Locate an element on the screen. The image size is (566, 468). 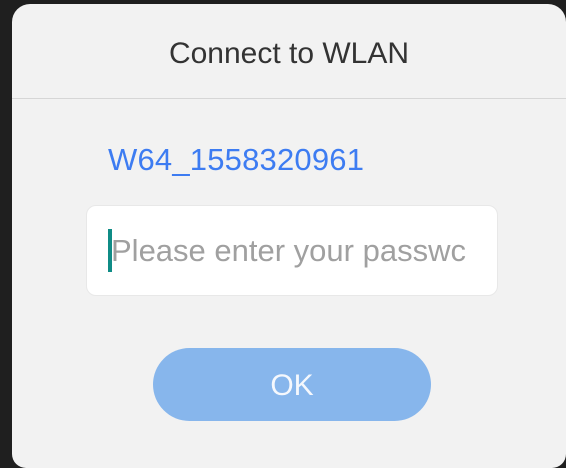
password-field-container is located at coordinates (292, 250).